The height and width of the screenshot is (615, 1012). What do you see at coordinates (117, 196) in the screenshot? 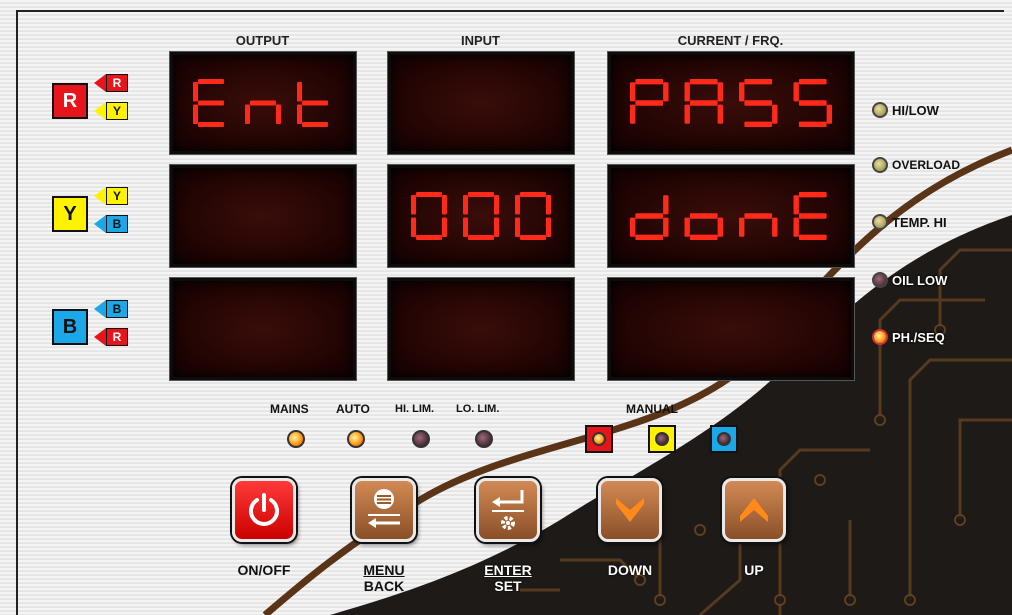
I see `phase-y-top-tag: Y` at bounding box center [117, 196].